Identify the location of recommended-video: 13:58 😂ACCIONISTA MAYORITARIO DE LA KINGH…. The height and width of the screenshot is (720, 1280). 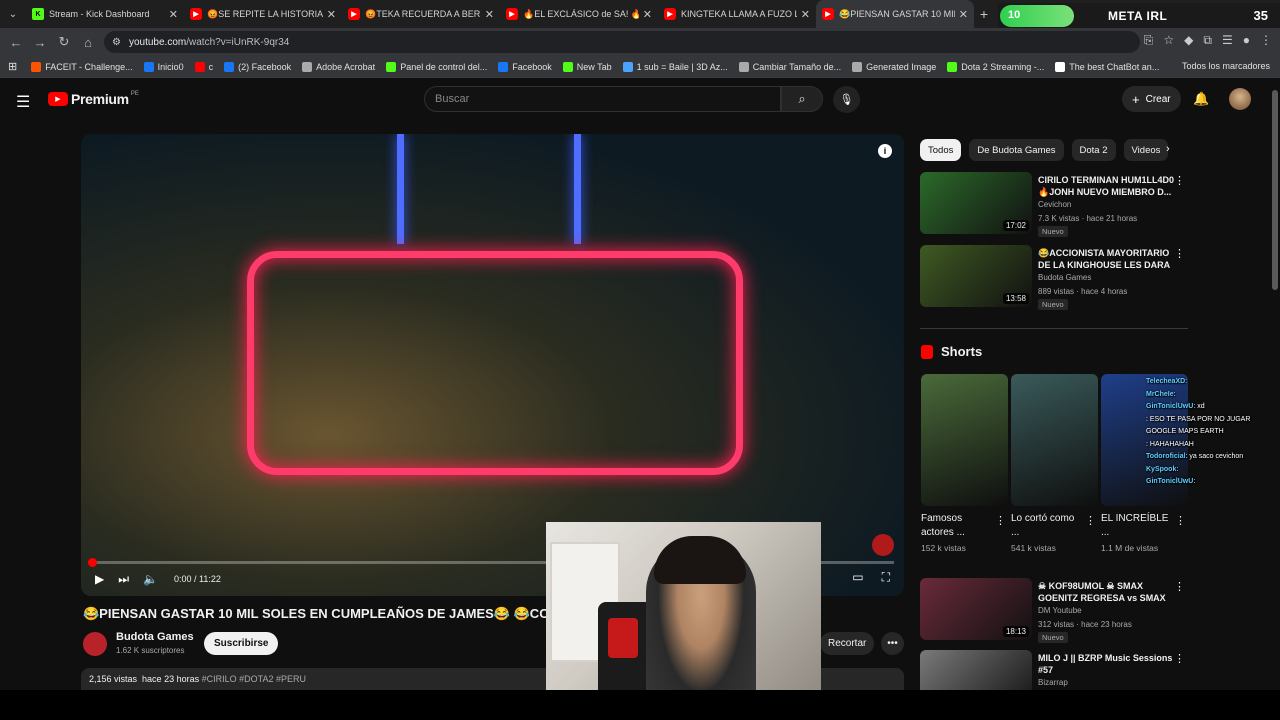
(1052, 277).